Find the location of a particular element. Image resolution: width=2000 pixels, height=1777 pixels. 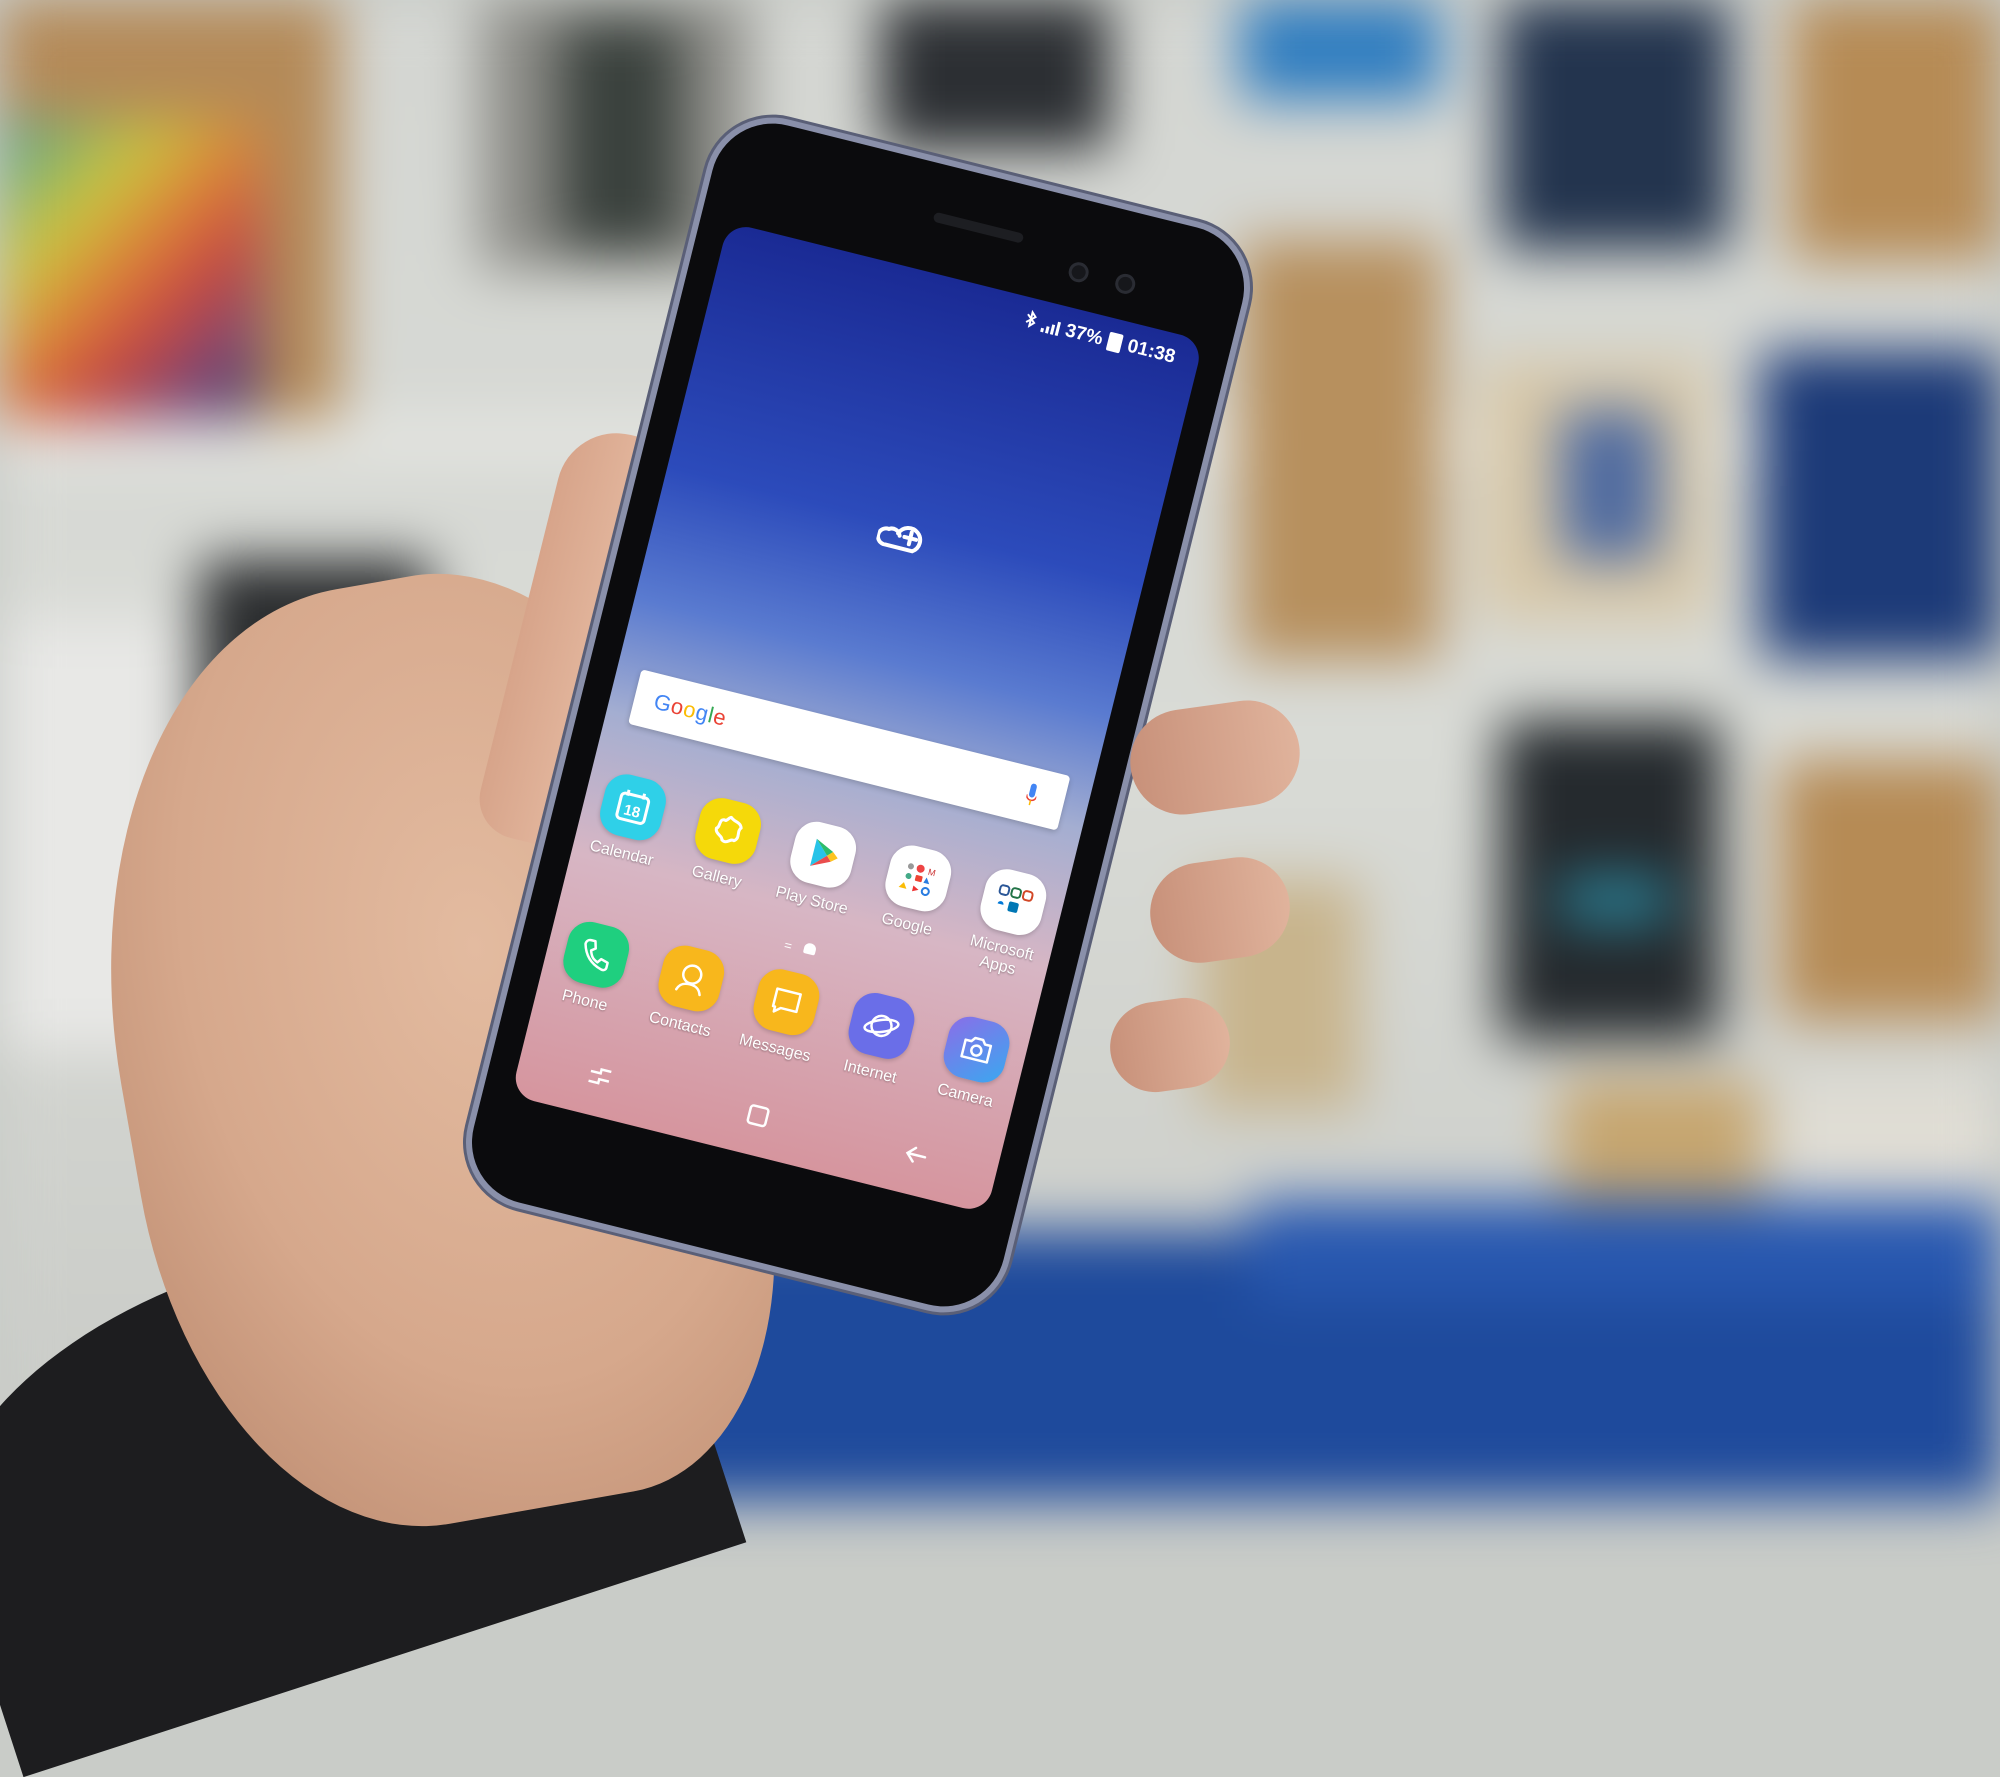

dock-contacts: Contacts is located at coordinates (688, 991).